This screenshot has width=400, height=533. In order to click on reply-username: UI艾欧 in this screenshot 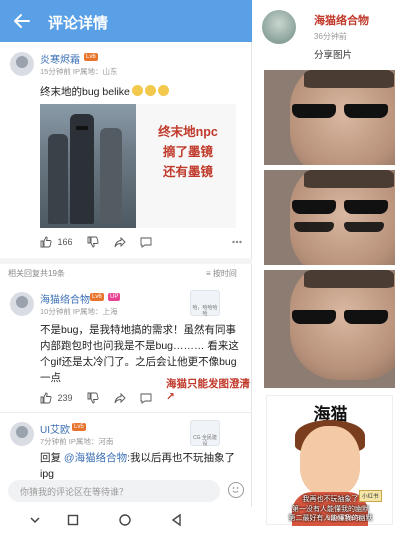, I will do `click(55, 428)`.